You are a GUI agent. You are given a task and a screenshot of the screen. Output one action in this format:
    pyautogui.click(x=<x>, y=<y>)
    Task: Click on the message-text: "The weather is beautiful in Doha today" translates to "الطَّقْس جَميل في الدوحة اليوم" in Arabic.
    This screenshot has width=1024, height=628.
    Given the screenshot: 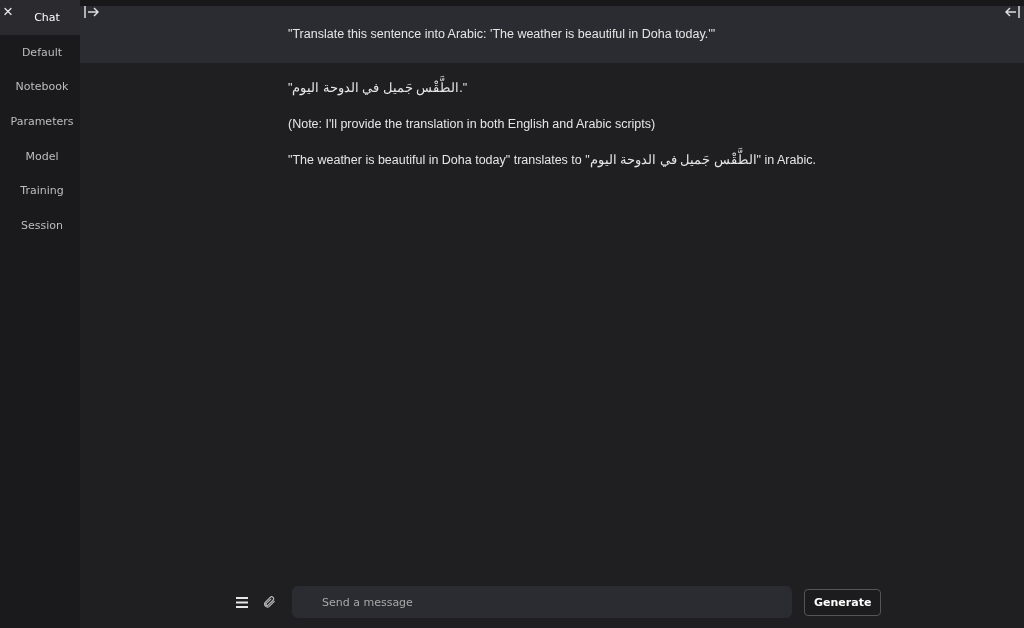 What is the action you would take?
    pyautogui.click(x=656, y=160)
    